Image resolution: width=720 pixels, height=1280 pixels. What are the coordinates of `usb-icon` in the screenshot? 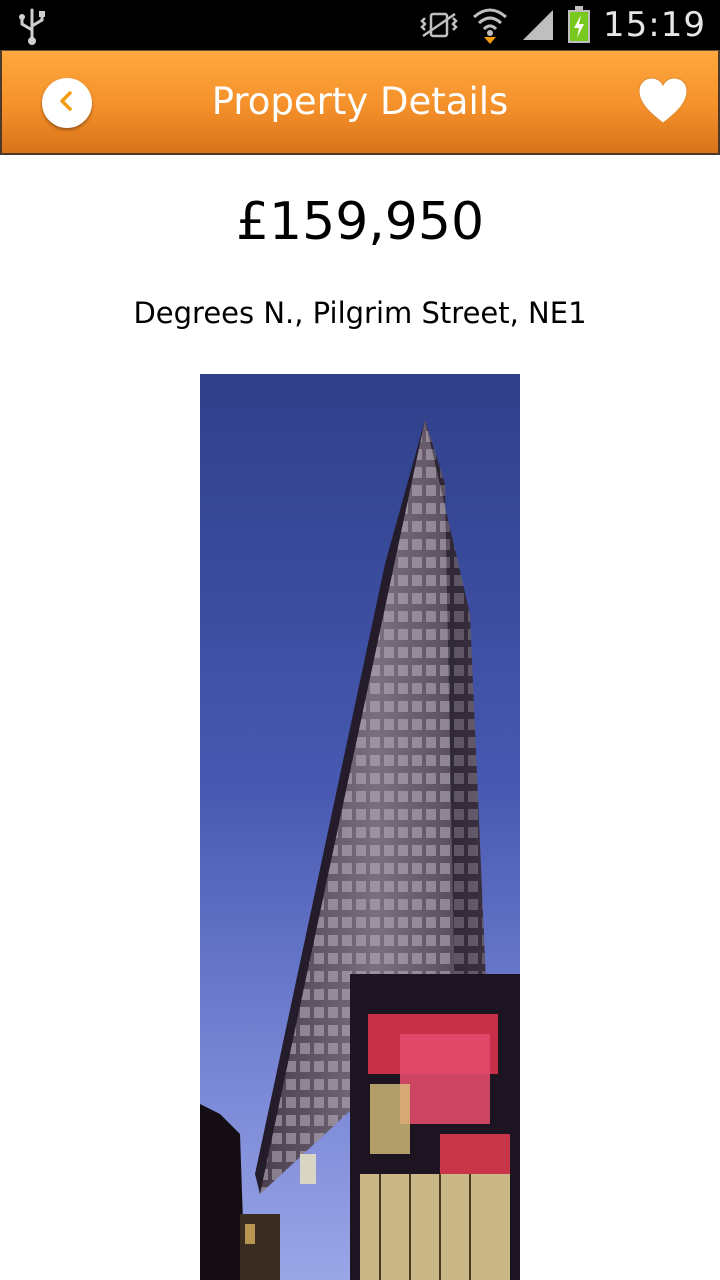 It's located at (32, 28).